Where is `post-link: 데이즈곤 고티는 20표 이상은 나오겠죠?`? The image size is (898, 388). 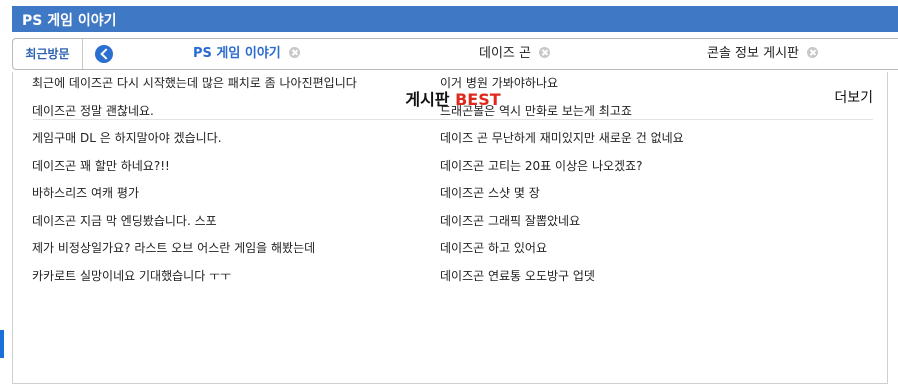
post-link: 데이즈곤 고티는 20표 이상은 나오겠죠? is located at coordinates (640, 171).